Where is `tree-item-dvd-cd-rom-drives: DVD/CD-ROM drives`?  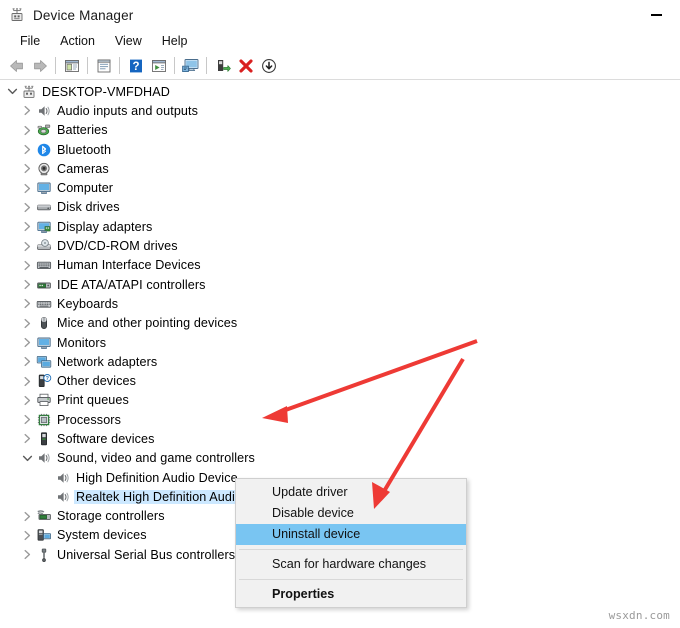
tree-item-dvd-cd-rom-drives: DVD/CD-ROM drives is located at coordinates (340, 245).